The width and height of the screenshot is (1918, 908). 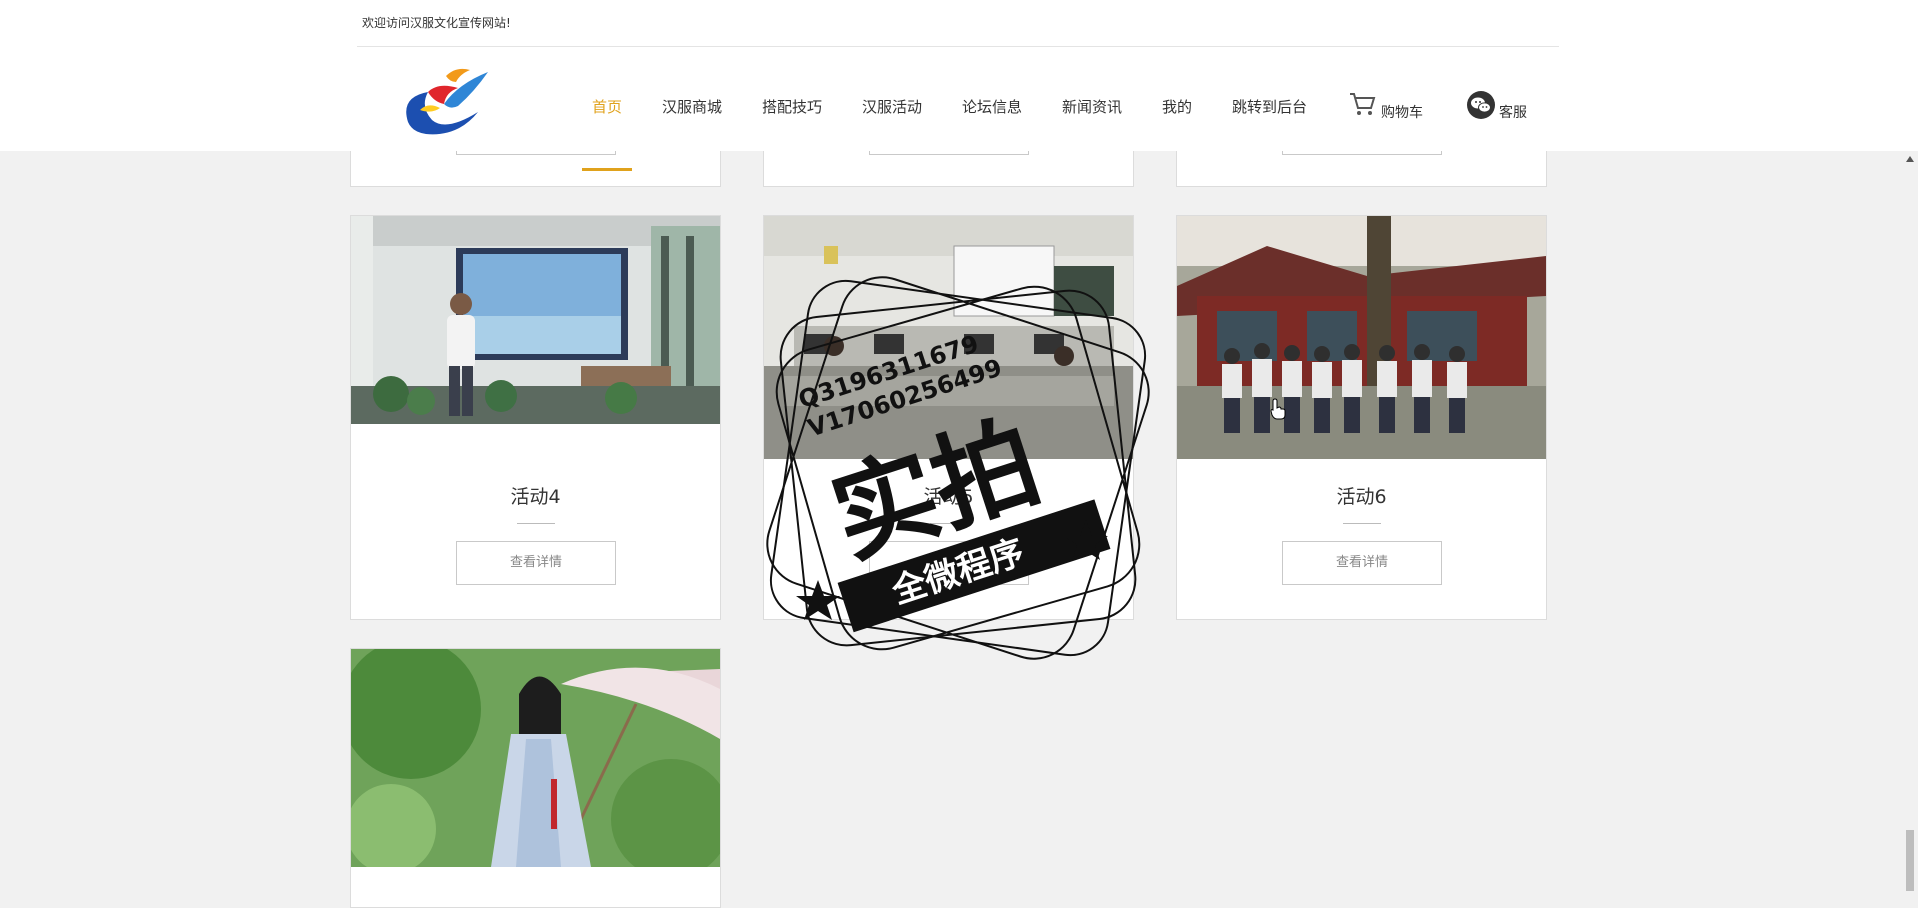 I want to click on nav-item-mine: 我的, so click(x=1177, y=106).